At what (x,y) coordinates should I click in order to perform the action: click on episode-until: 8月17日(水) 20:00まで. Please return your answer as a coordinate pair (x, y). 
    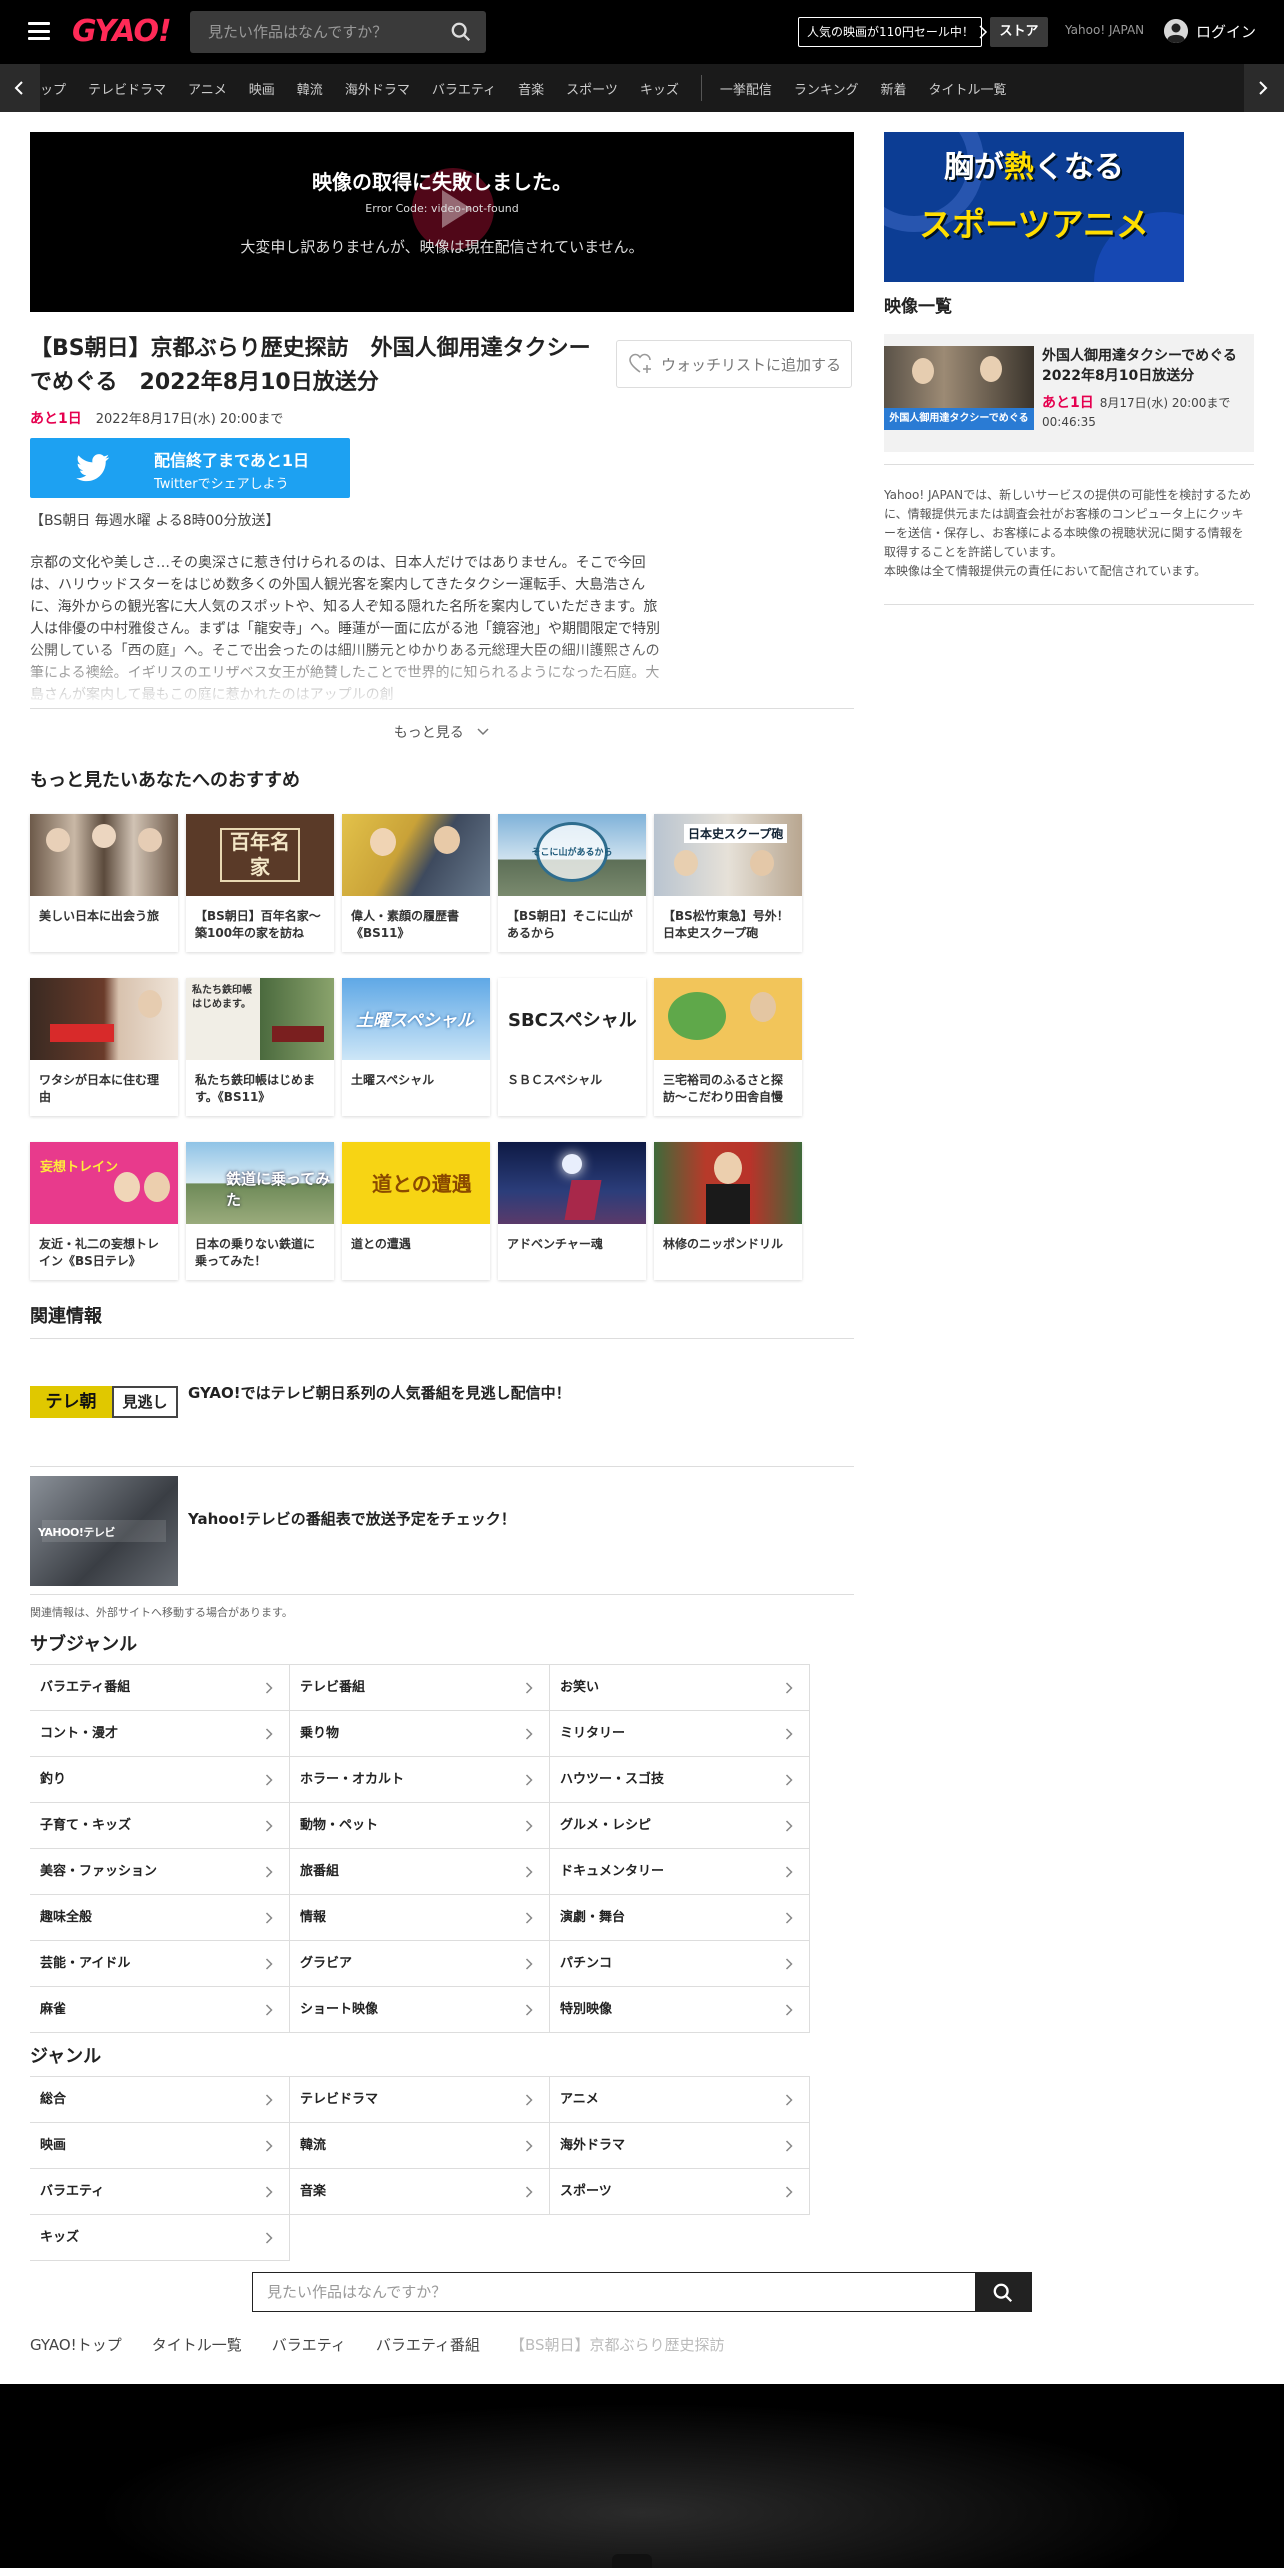
    Looking at the image, I should click on (1165, 403).